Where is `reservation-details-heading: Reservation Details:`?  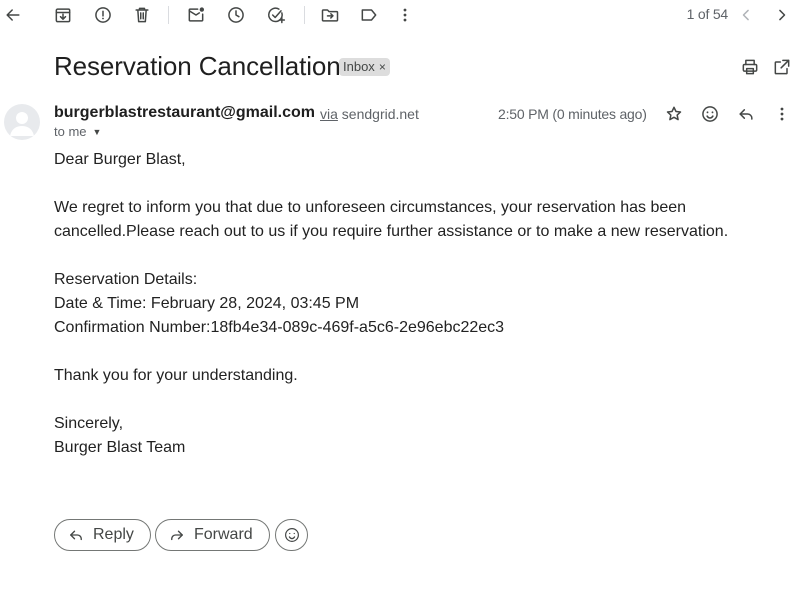 reservation-details-heading: Reservation Details: is located at coordinates (126, 279).